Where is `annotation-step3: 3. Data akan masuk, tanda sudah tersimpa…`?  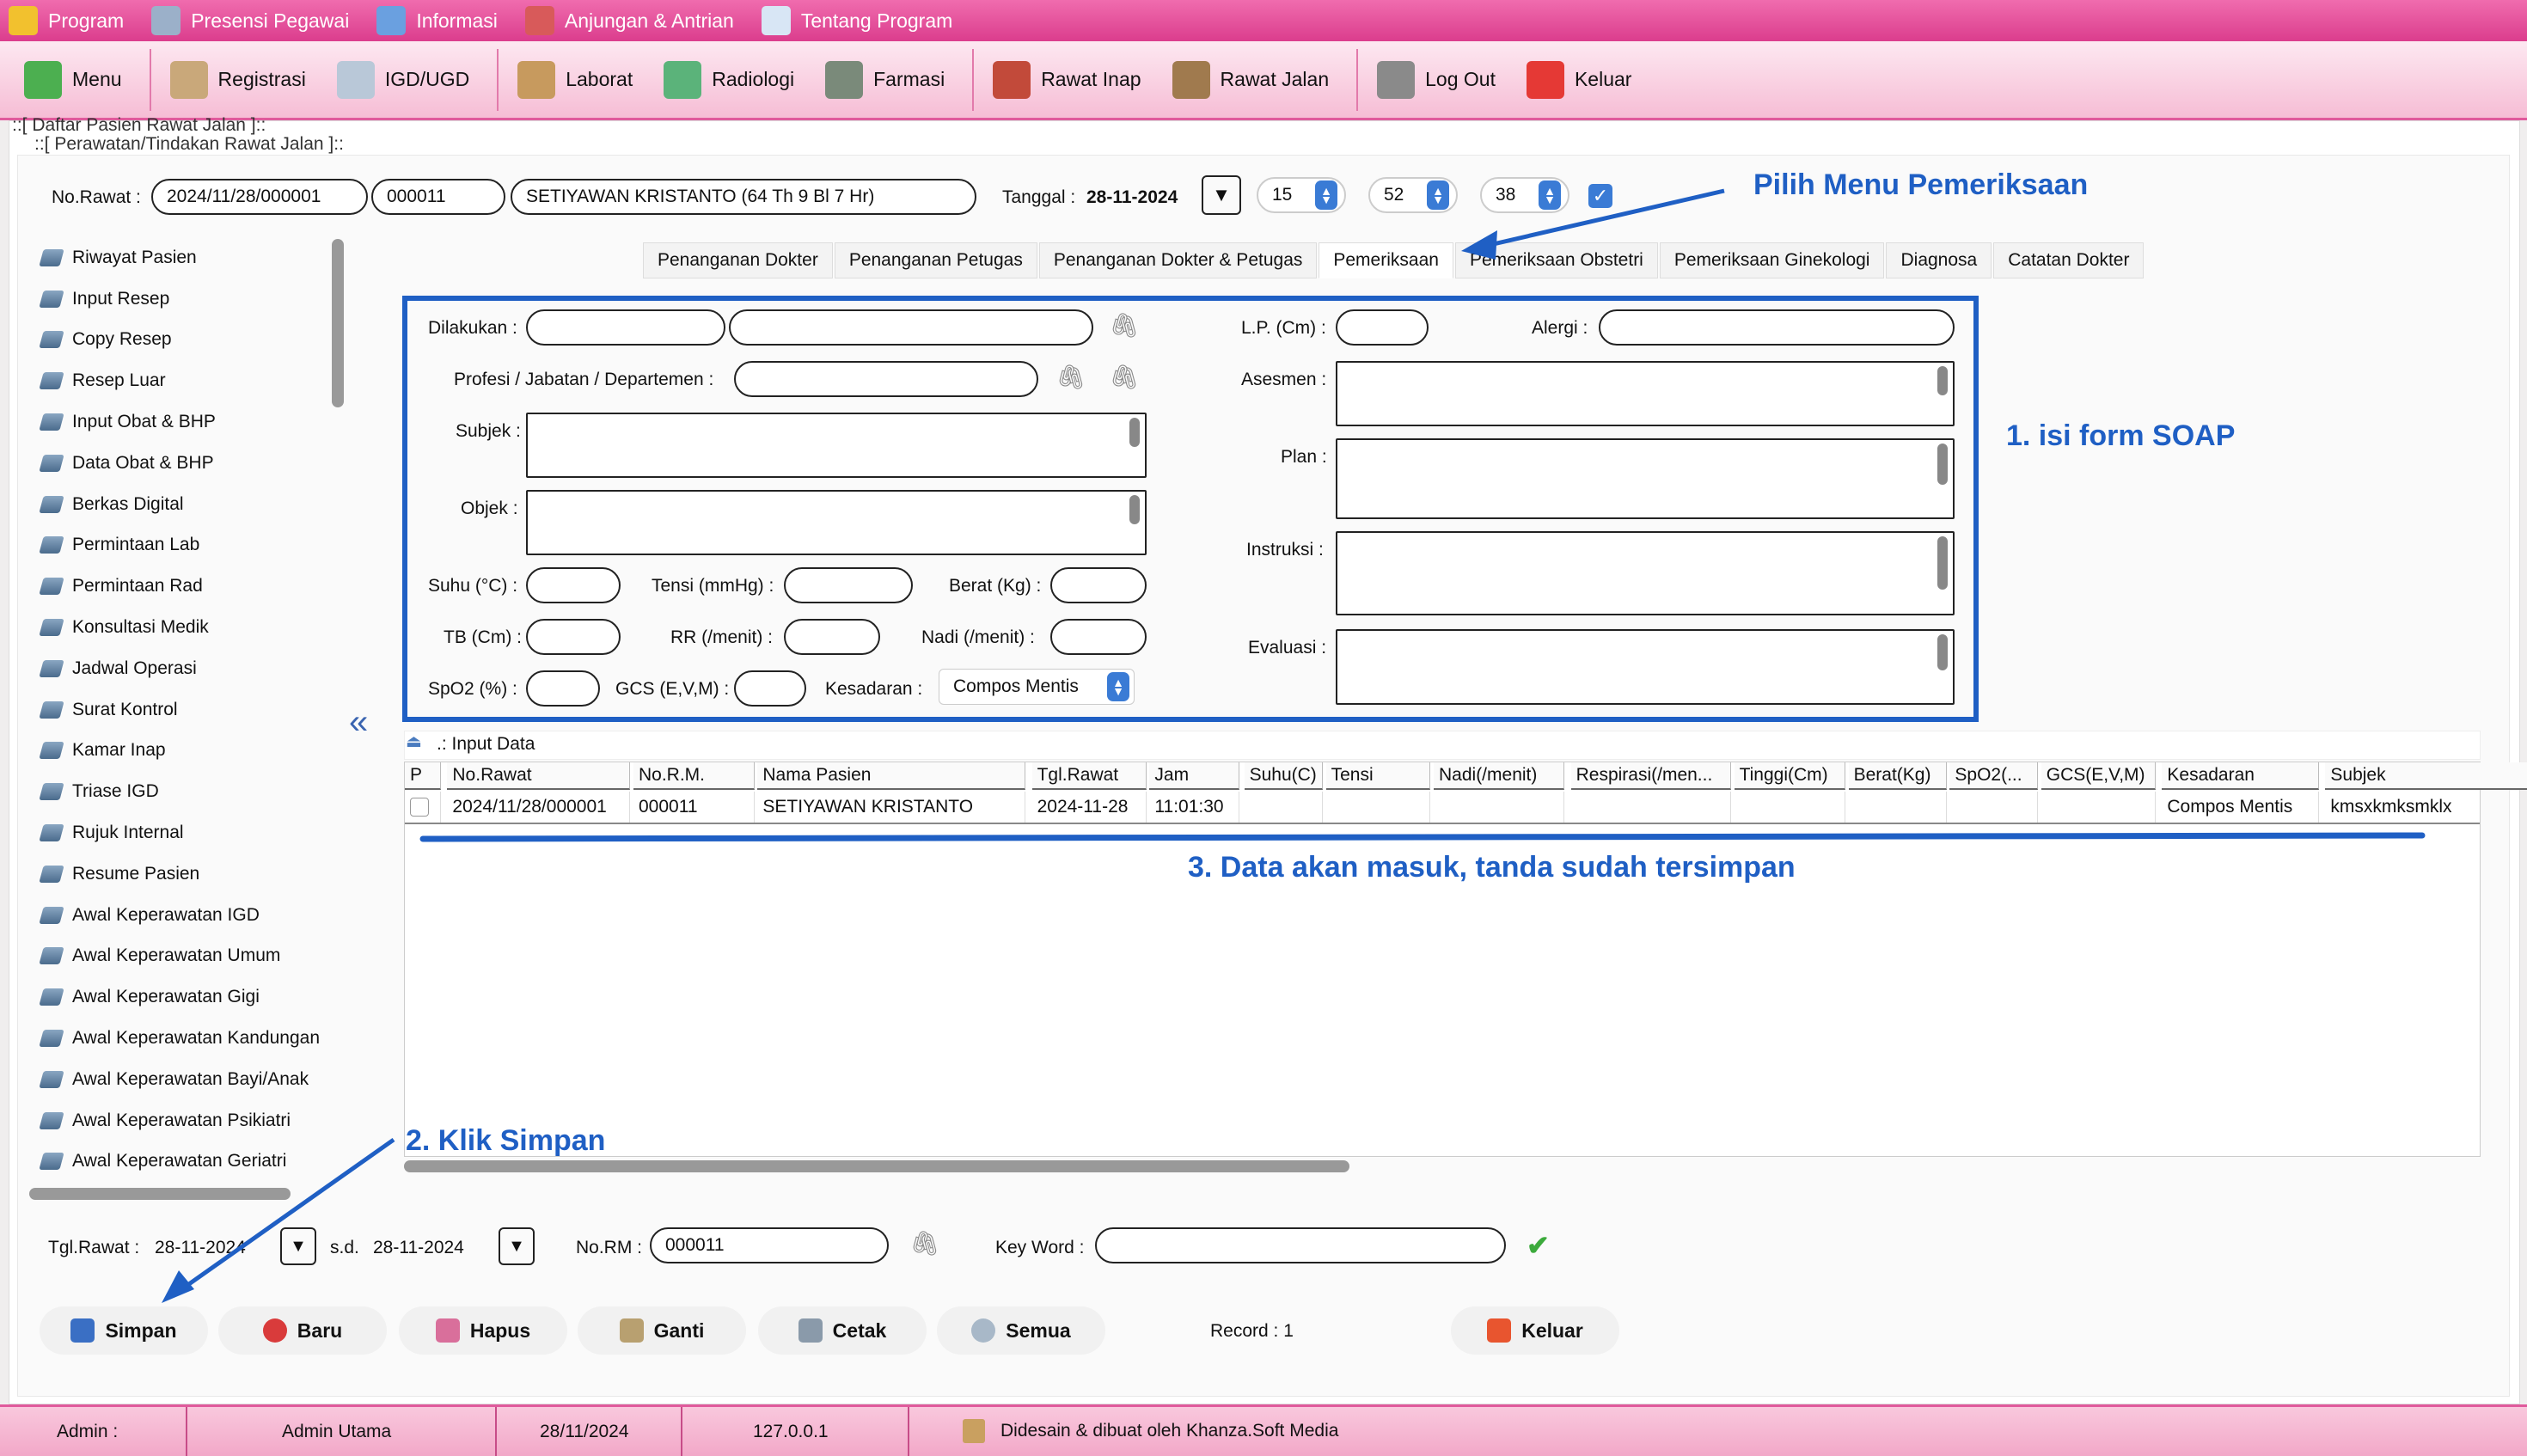
annotation-step3: 3. Data akan masuk, tanda sudah tersimpa… is located at coordinates (1492, 867).